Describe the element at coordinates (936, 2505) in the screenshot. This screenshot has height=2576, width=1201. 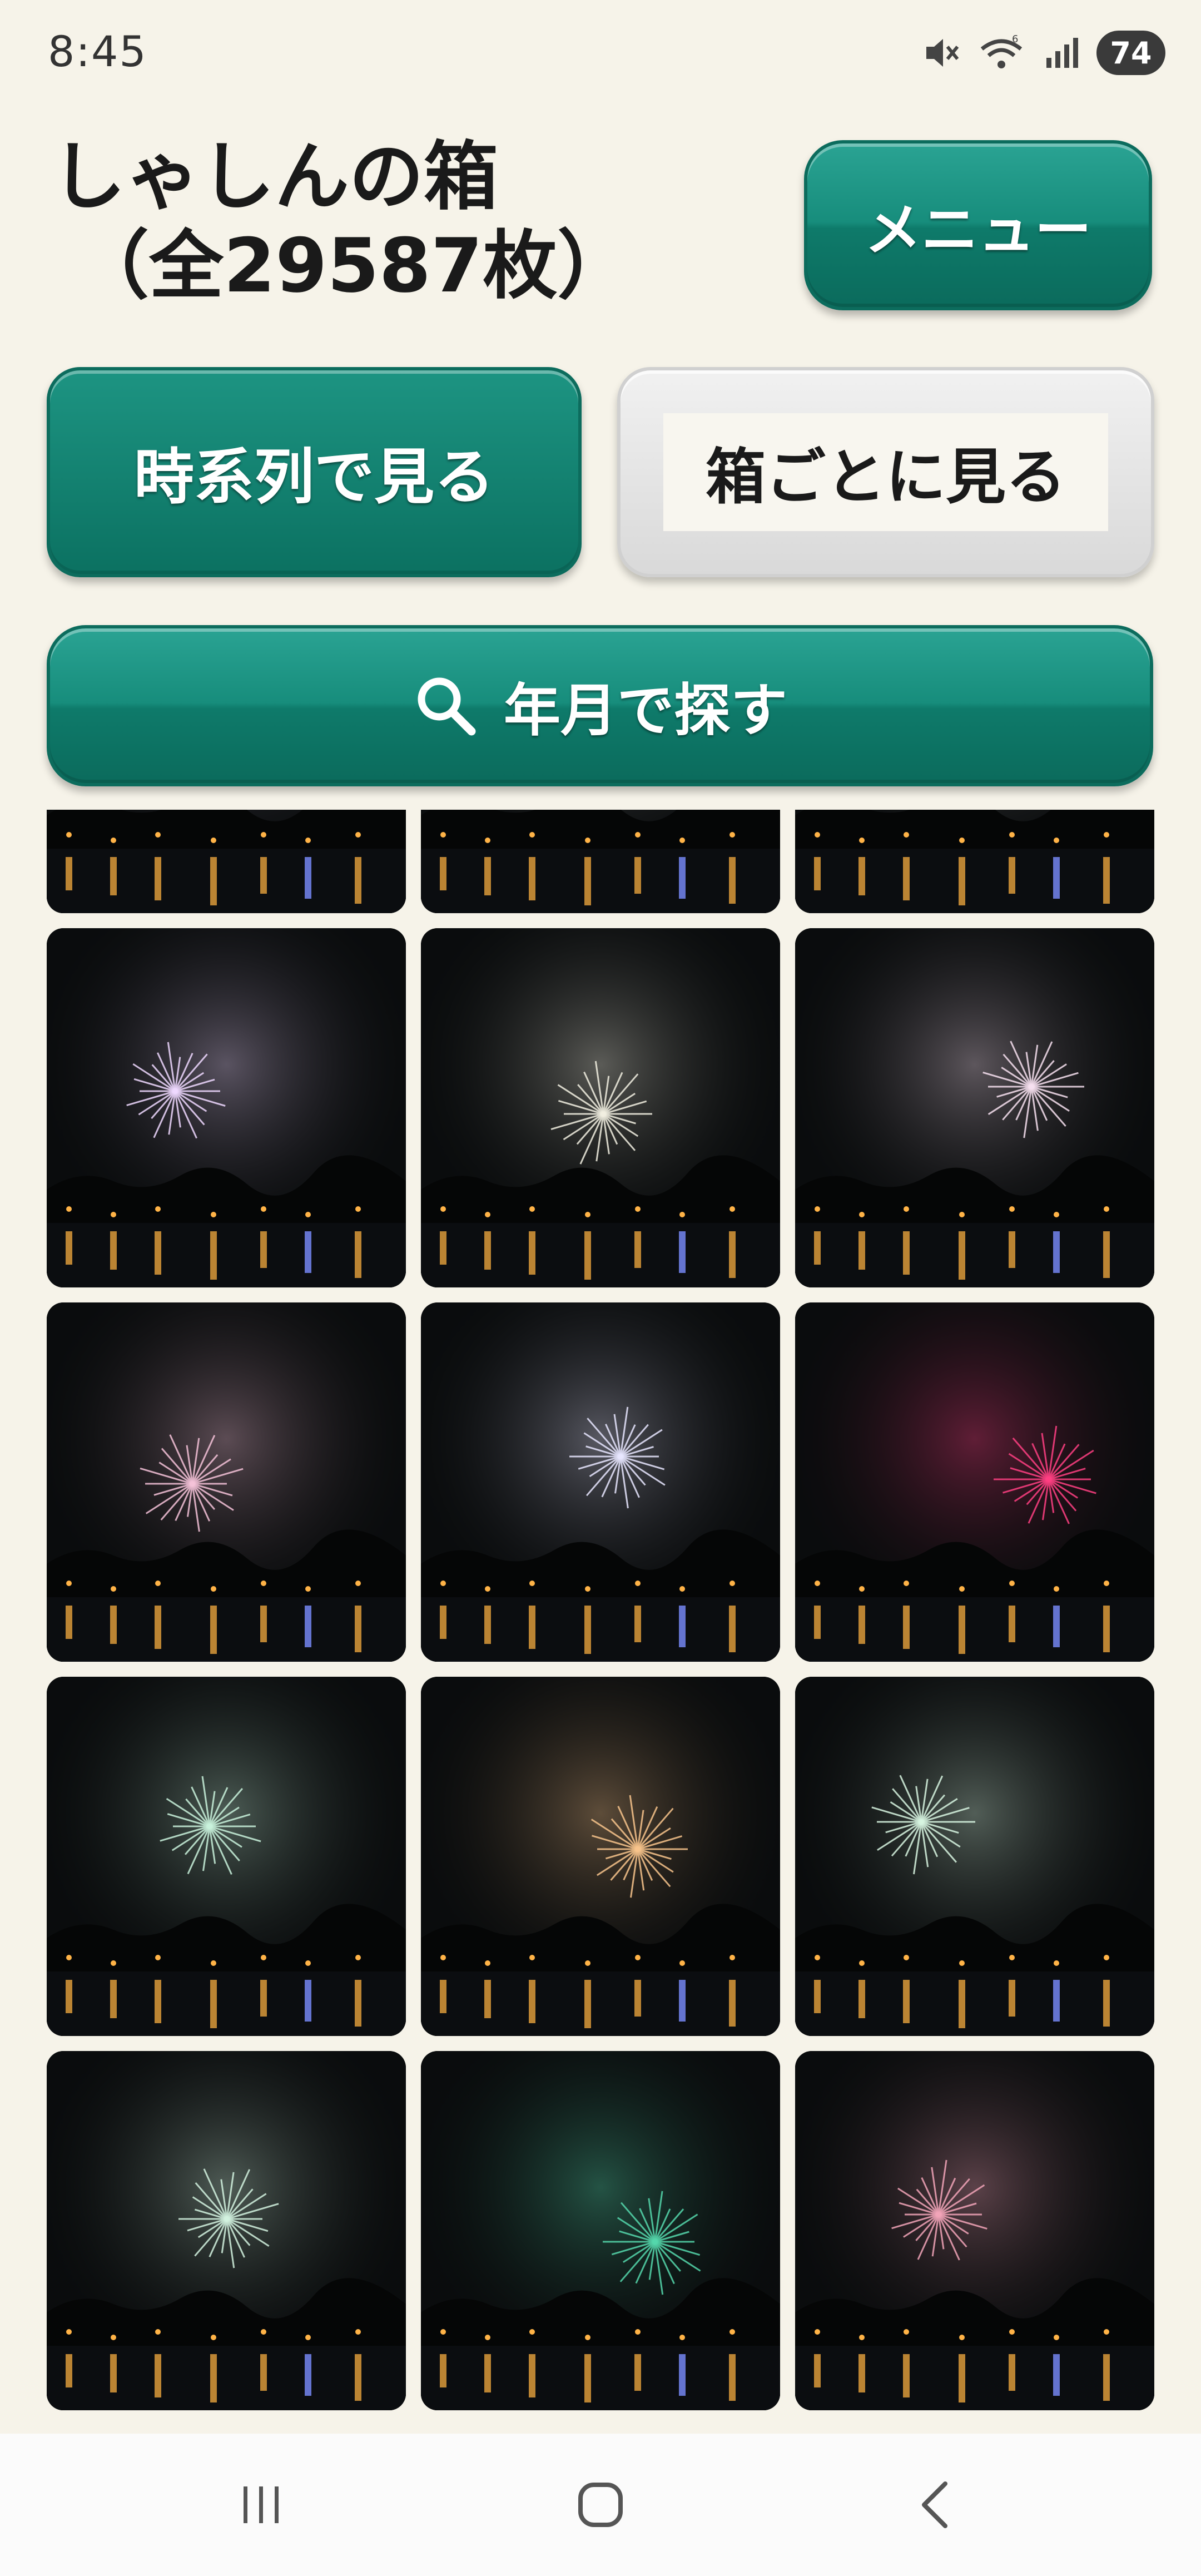
I see `back-icon` at that location.